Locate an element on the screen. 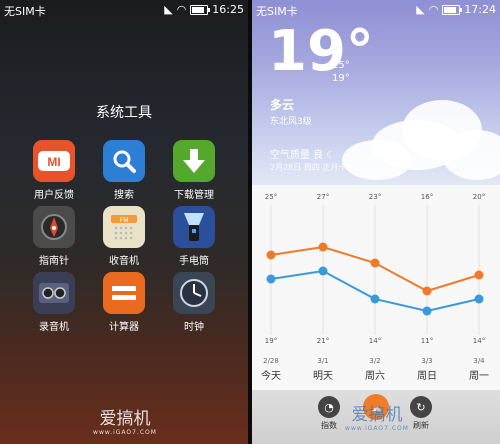  day-tick-label: 周一 is located at coordinates (479, 376).